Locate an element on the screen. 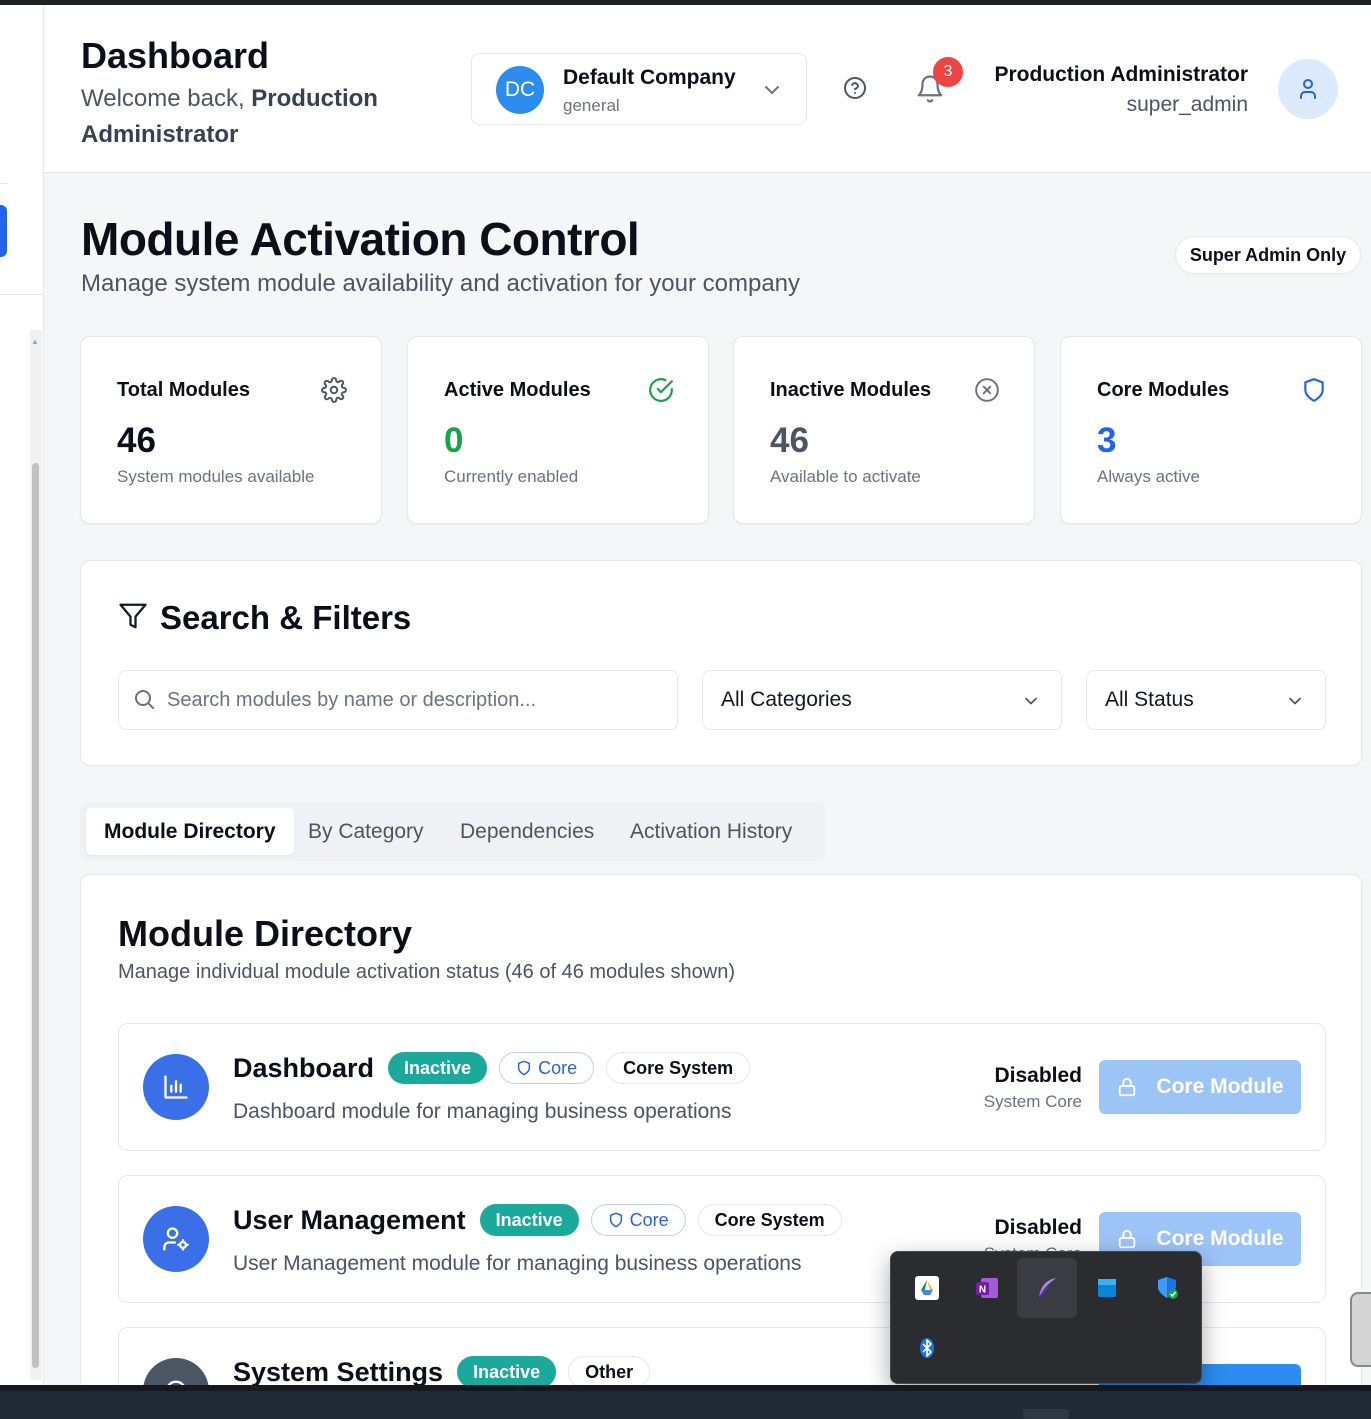 This screenshot has width=1371, height=1419. bar-chart-icon is located at coordinates (176, 1087).